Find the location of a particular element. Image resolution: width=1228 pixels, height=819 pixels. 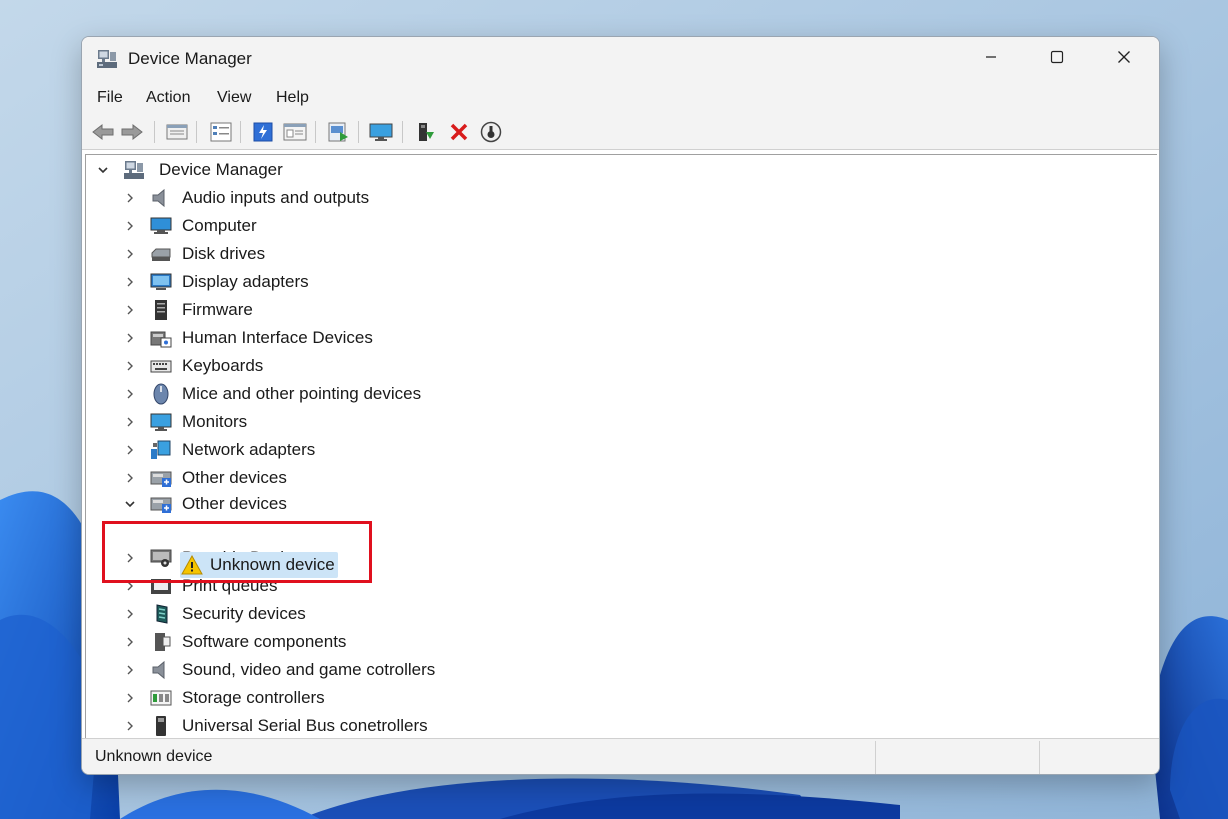

monitor-icon is located at coordinates (381, 132).